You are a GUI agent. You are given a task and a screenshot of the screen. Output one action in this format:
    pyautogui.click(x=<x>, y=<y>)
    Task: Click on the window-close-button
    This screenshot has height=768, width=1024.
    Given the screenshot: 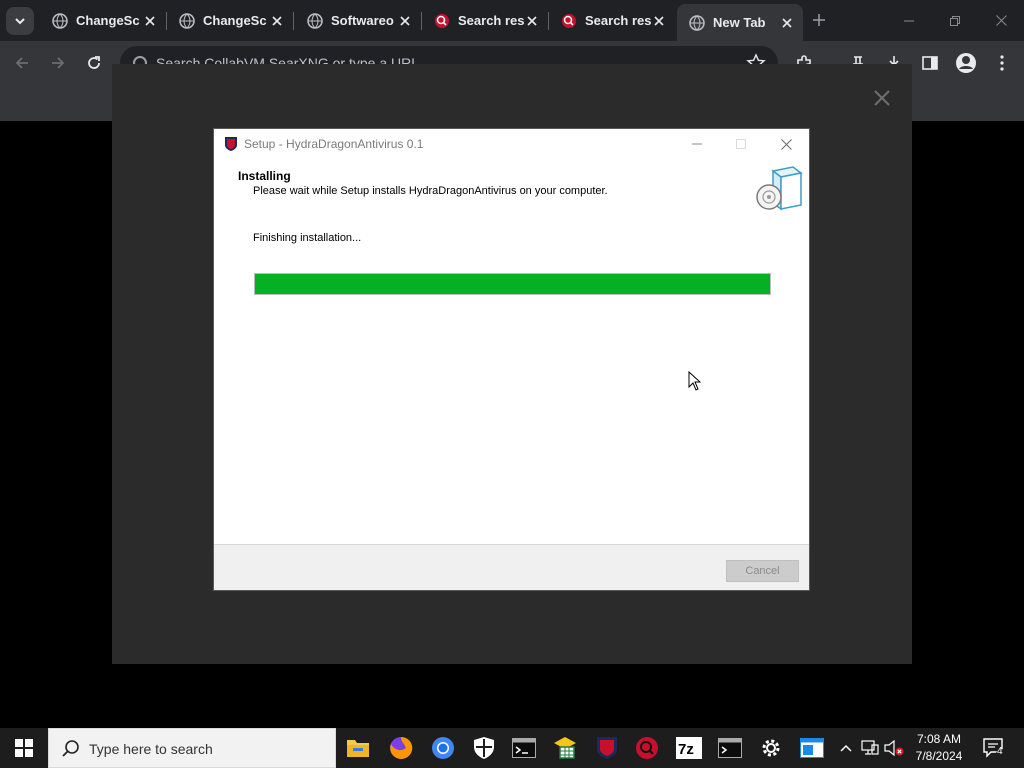 What is the action you would take?
    pyautogui.click(x=1001, y=20)
    